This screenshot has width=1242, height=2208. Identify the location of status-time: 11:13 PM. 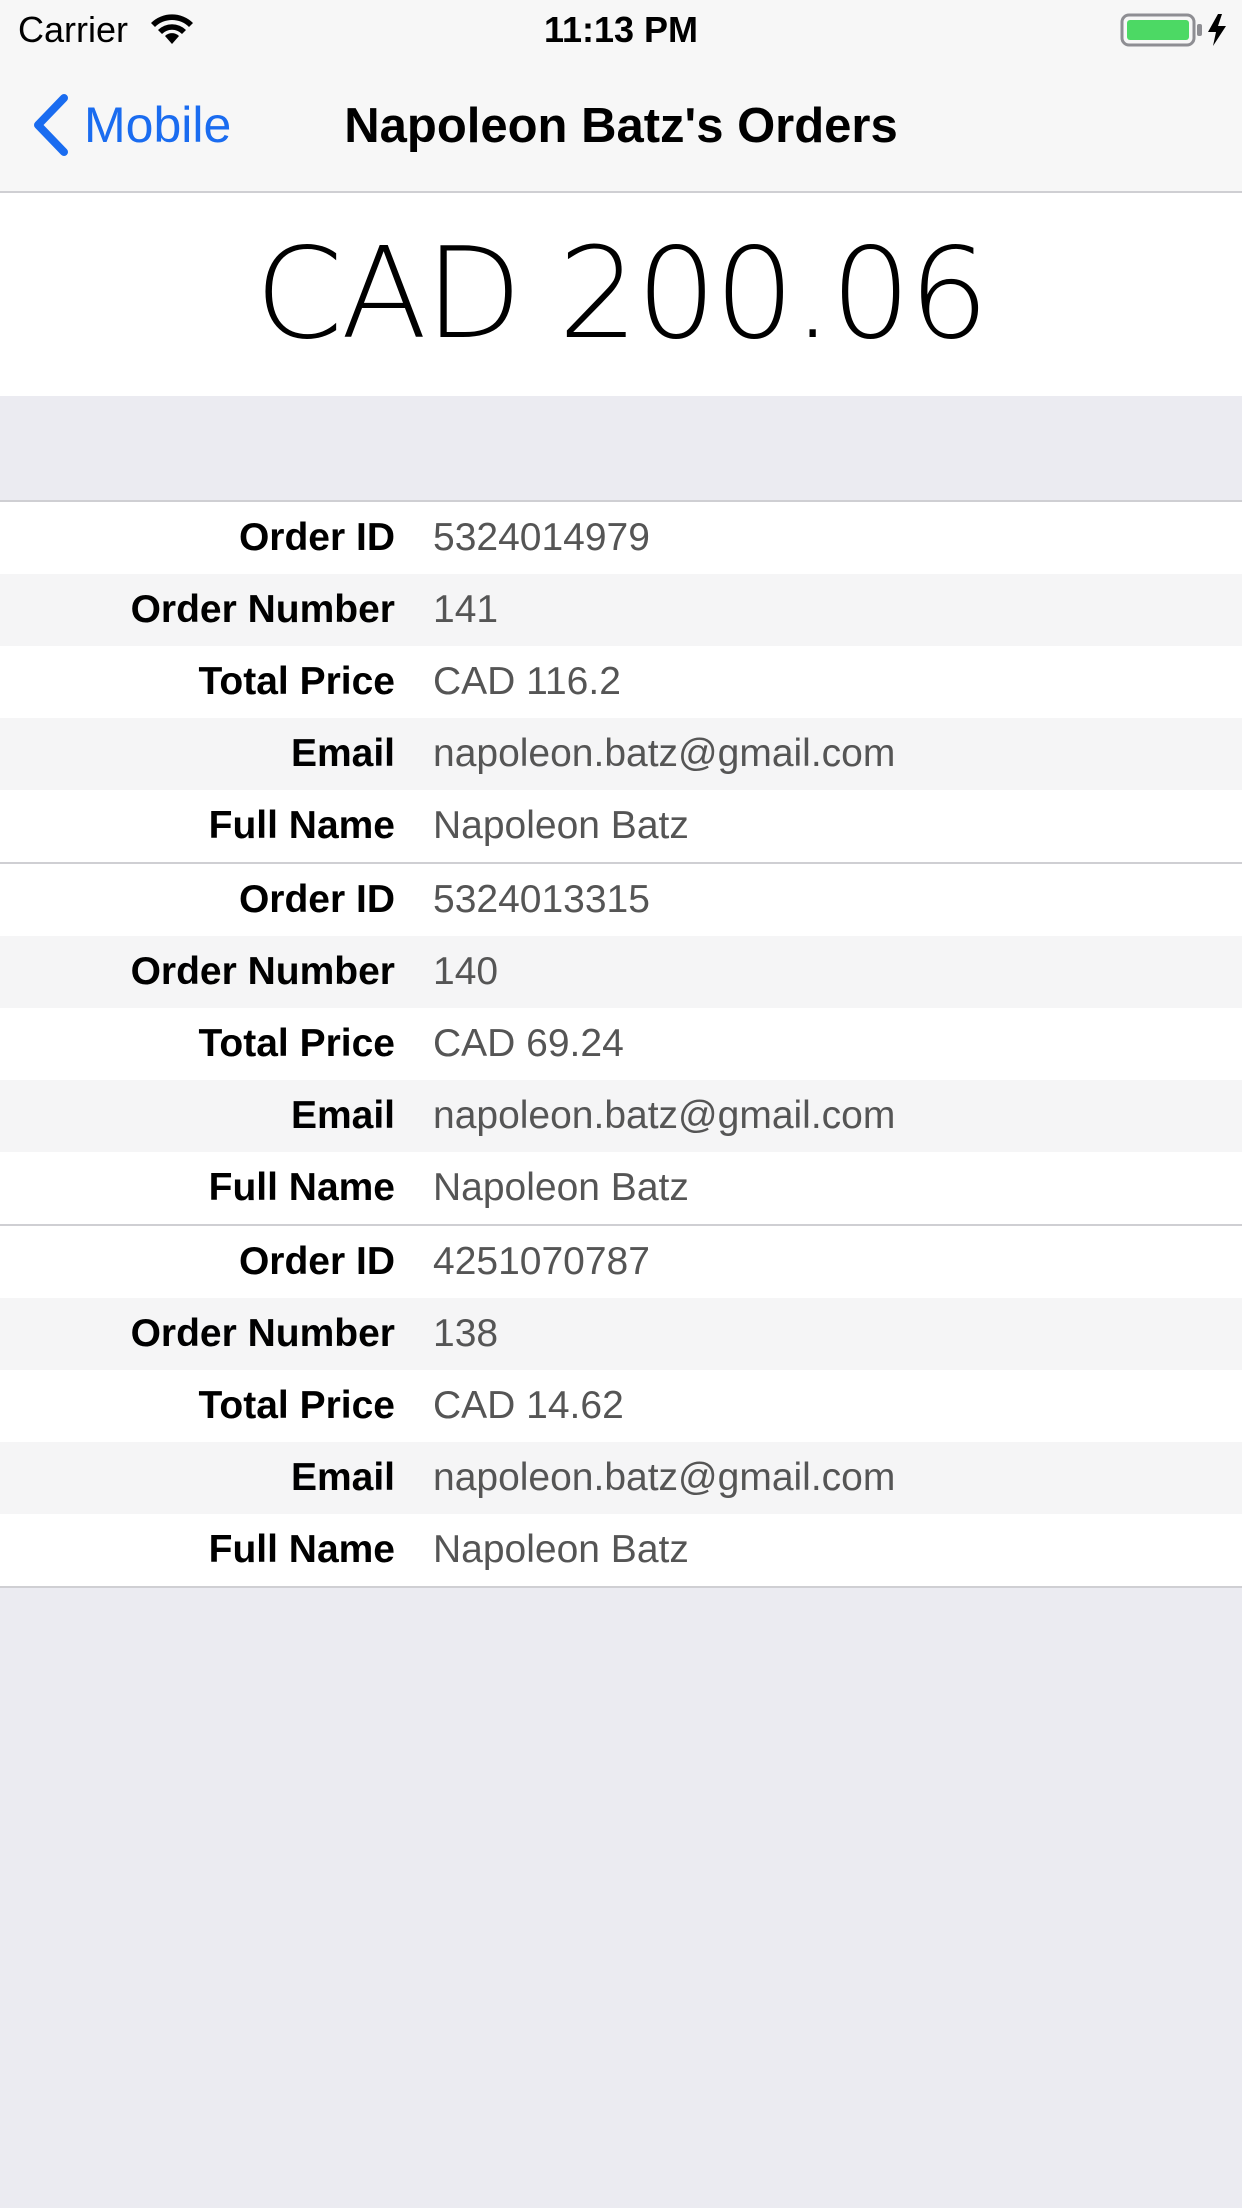
(621, 29).